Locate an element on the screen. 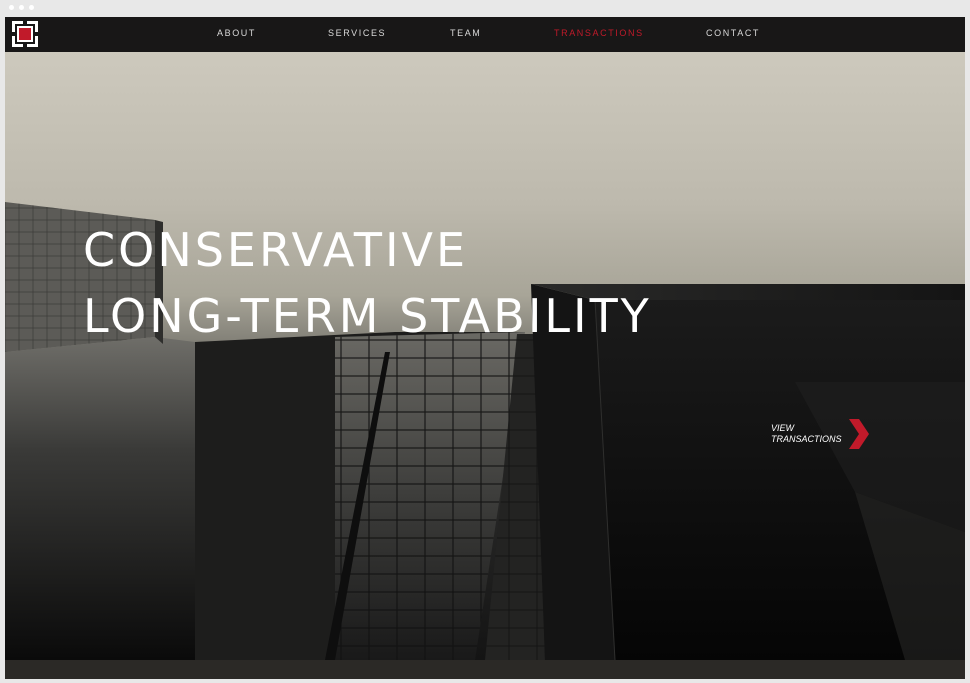 The width and height of the screenshot is (970, 683). chevron-right-icon is located at coordinates (858, 434).